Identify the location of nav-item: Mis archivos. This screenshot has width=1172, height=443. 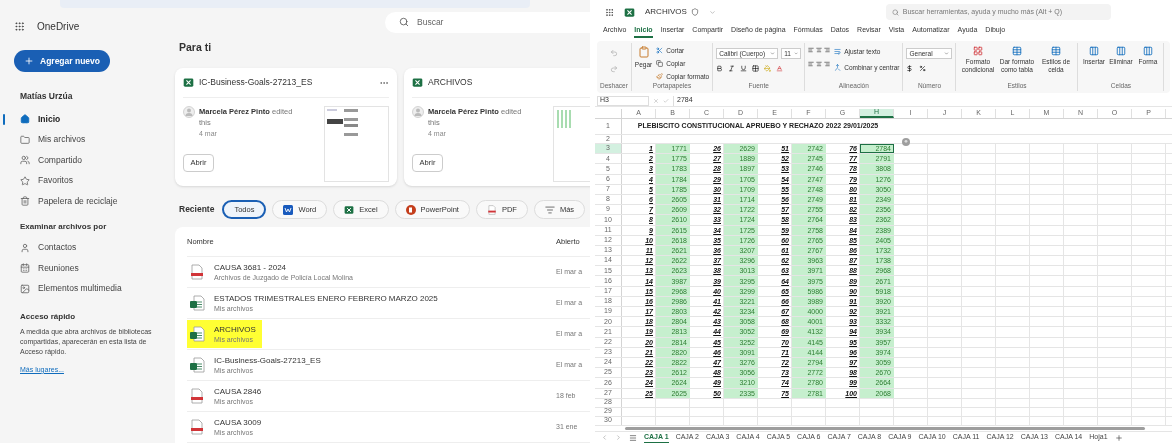
(85, 139).